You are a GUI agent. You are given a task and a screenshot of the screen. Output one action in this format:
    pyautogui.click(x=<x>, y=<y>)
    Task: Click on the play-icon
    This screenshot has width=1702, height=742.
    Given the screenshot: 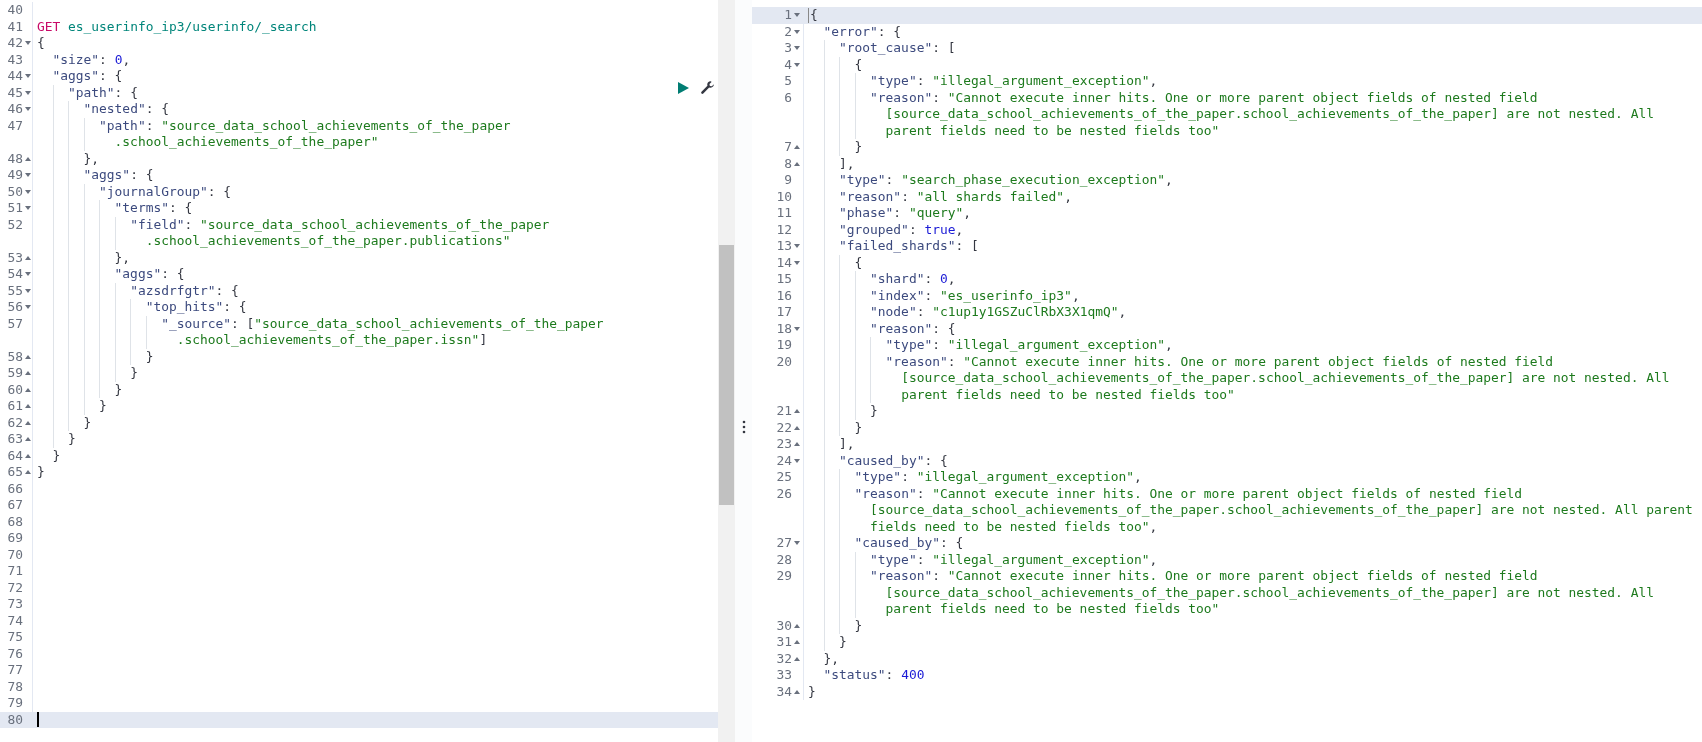 What is the action you would take?
    pyautogui.click(x=683, y=87)
    